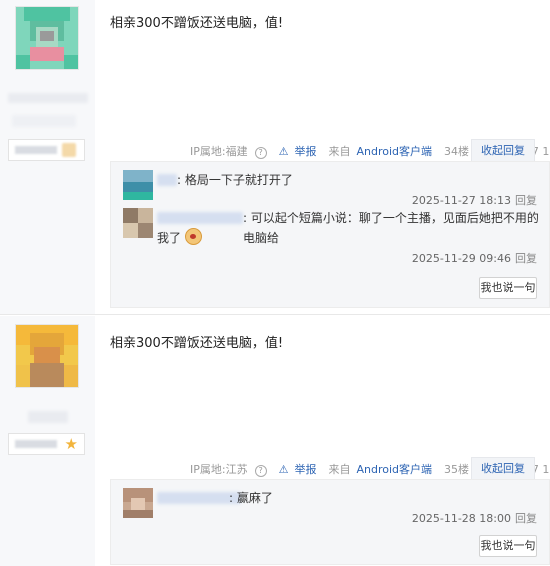 This screenshot has width=550, height=566. Describe the element at coordinates (46, 444) in the screenshot. I see `user-level-badge: ★` at that location.